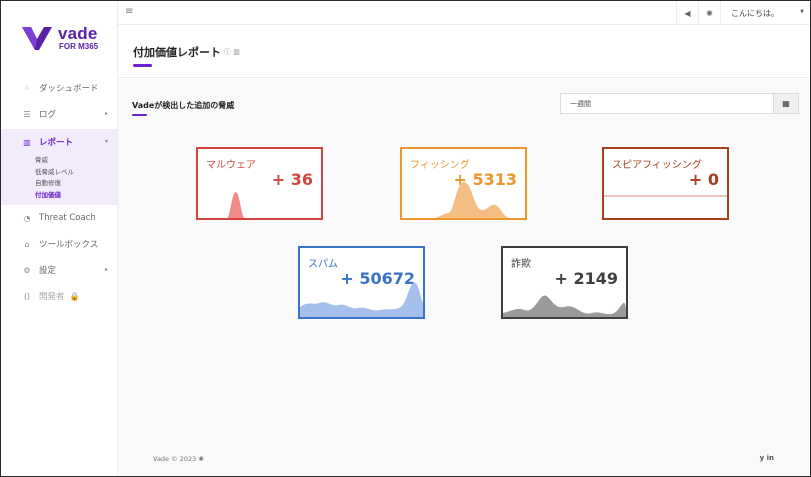  Describe the element at coordinates (59, 114) in the screenshot. I see `sidebar-item-log: ☰ ログ ▸` at that location.